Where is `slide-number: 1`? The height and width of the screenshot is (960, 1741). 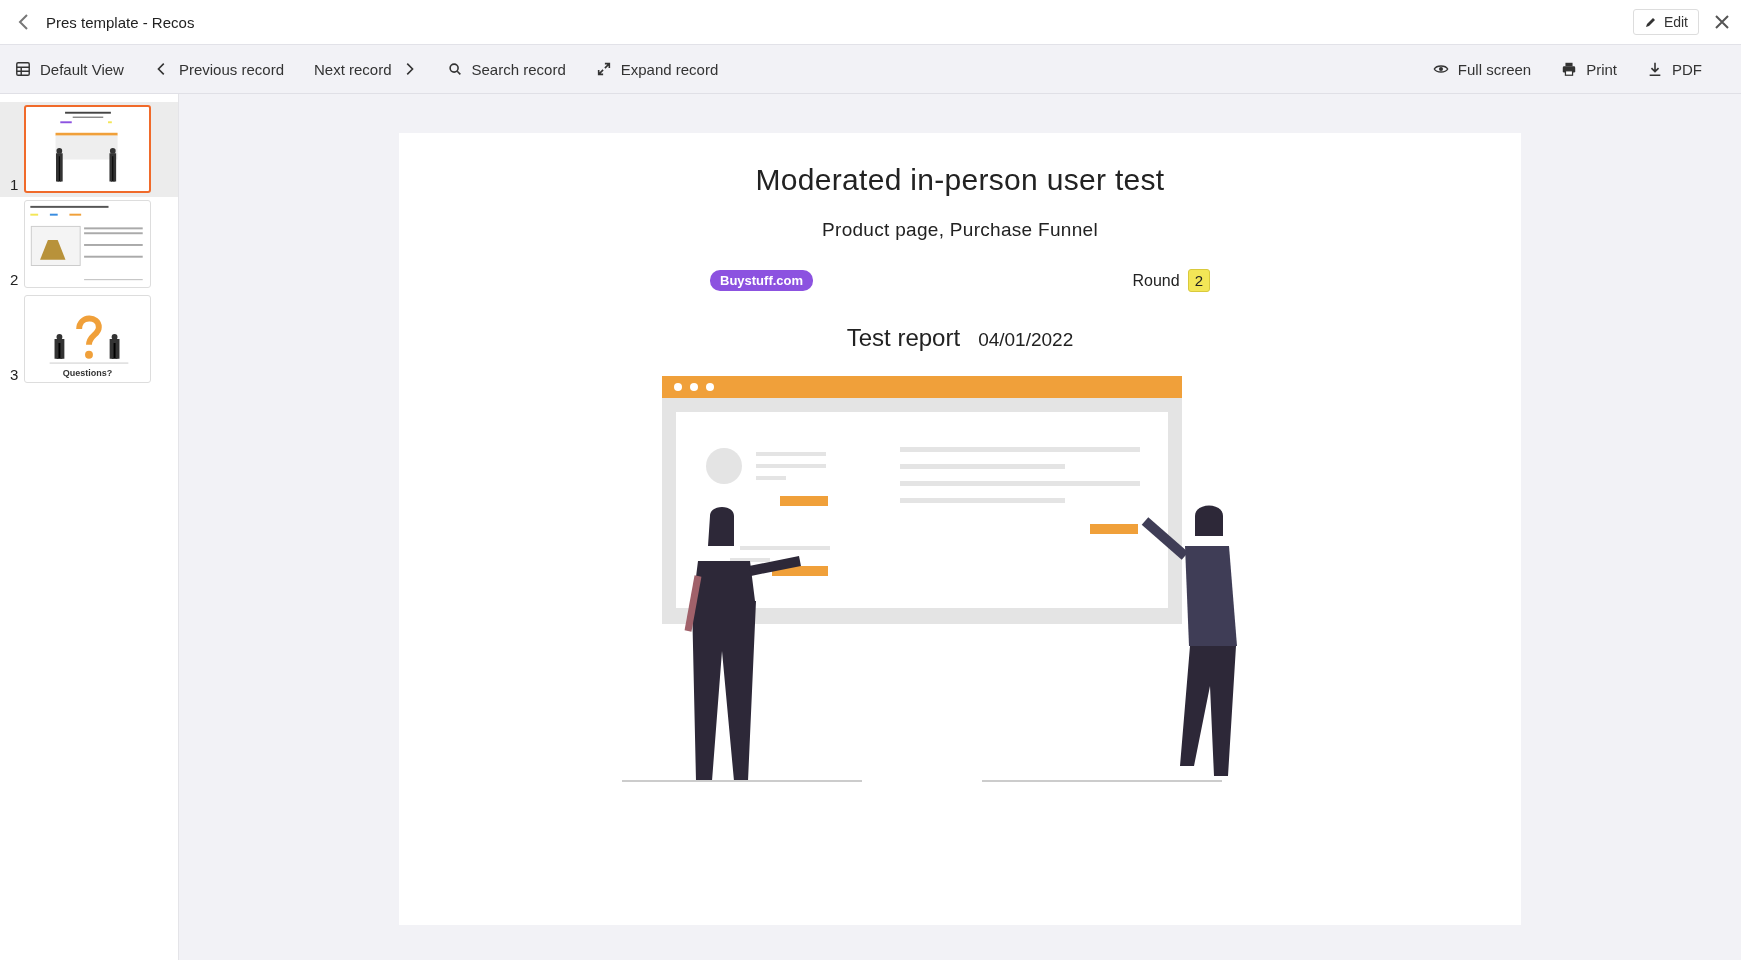 slide-number: 1 is located at coordinates (15, 184).